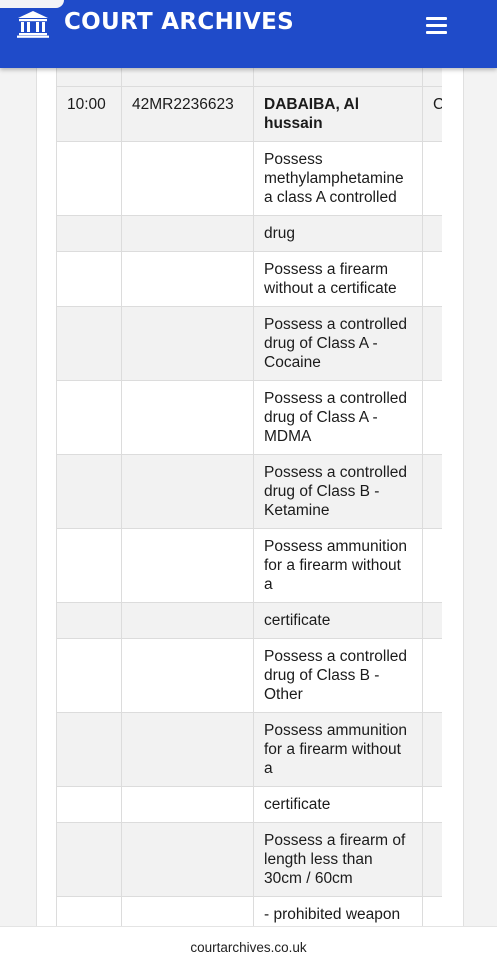 The image size is (497, 961). What do you see at coordinates (179, 22) in the screenshot?
I see `site-title: COURT ARCHIVES` at bounding box center [179, 22].